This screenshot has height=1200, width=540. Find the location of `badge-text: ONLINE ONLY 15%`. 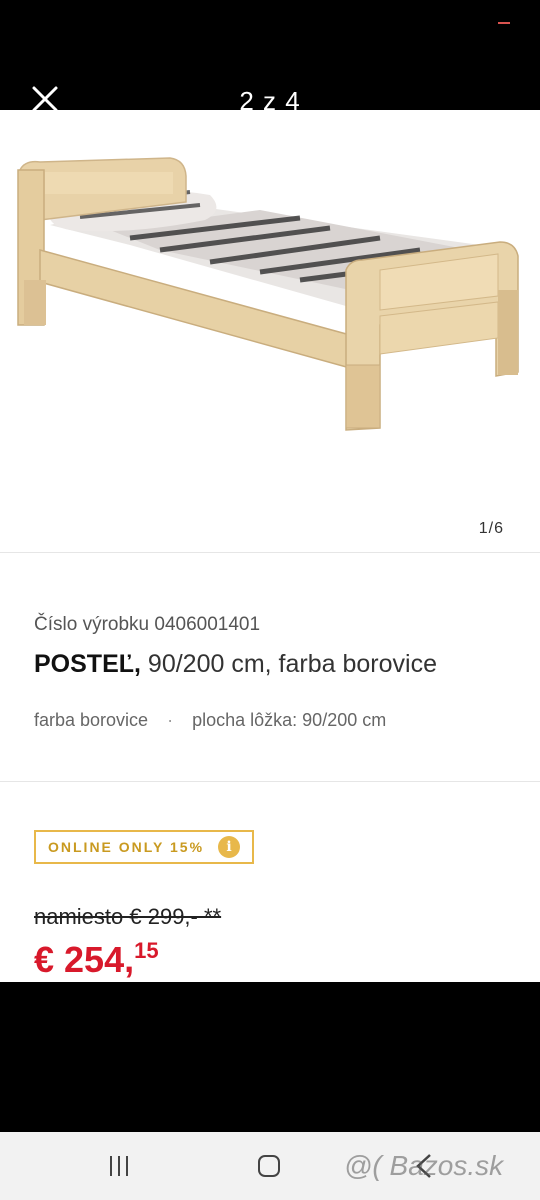

badge-text: ONLINE ONLY 15% is located at coordinates (126, 847).